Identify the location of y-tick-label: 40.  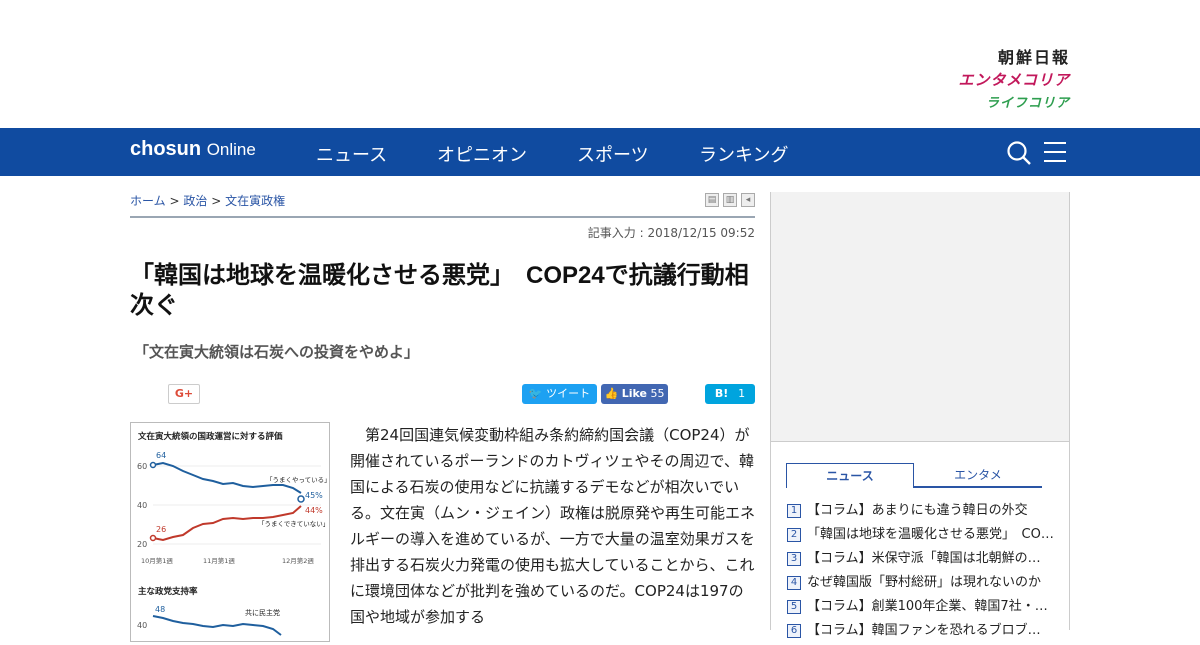
(142, 505).